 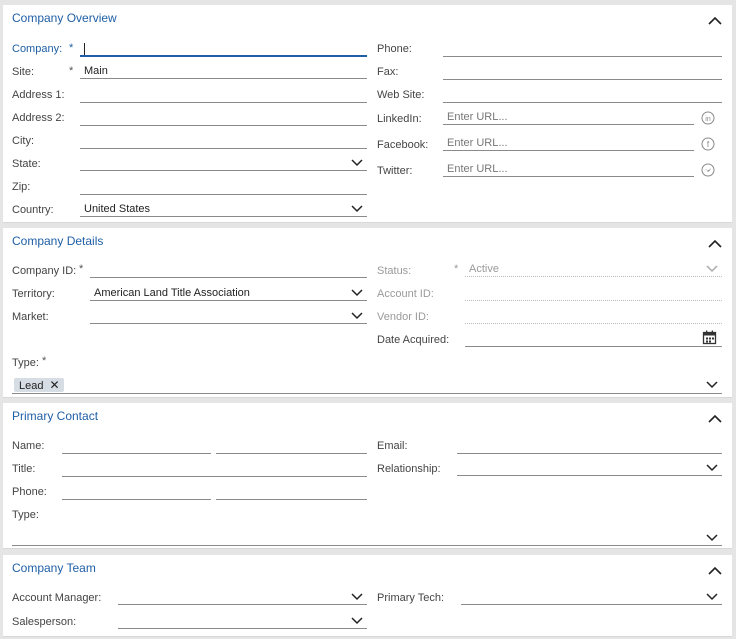 I want to click on svg-text: in, so click(x=708, y=119).